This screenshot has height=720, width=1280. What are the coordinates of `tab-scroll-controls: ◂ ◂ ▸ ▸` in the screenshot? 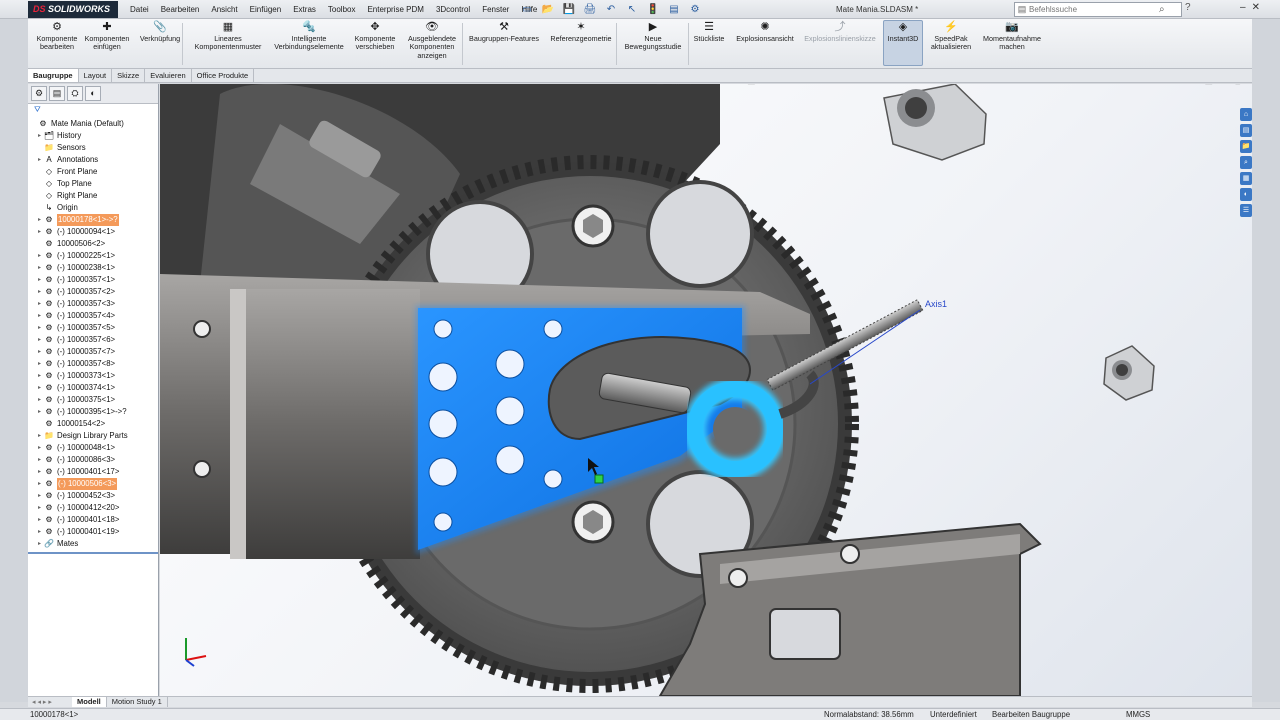 It's located at (50, 702).